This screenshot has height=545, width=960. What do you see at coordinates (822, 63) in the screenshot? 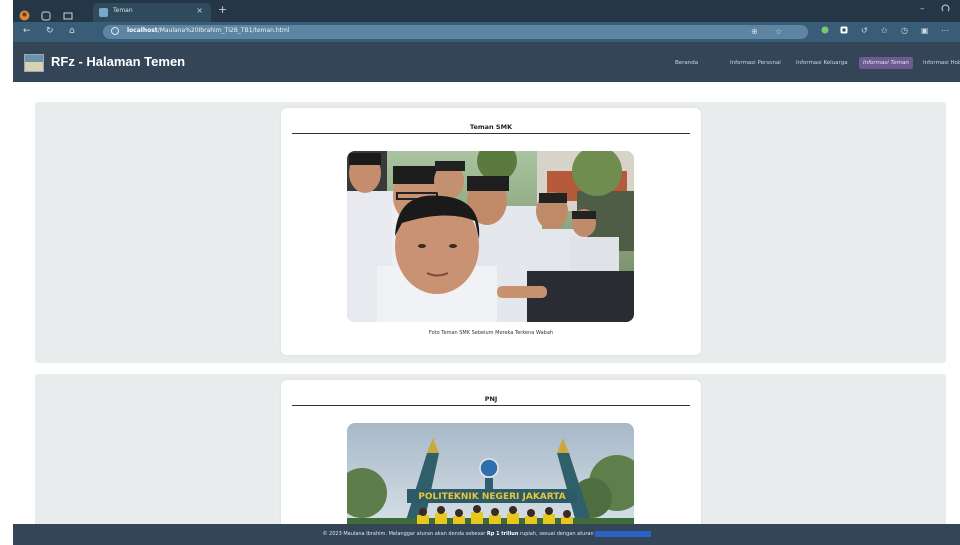
I see `nav-informasi-keluarga: Informasi Keluarga` at bounding box center [822, 63].